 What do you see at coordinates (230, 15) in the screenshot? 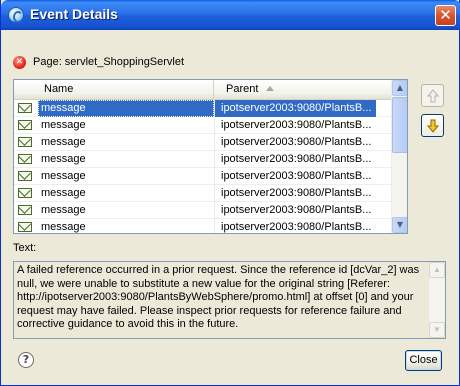
I see `title-bar: Event Details ✕` at bounding box center [230, 15].